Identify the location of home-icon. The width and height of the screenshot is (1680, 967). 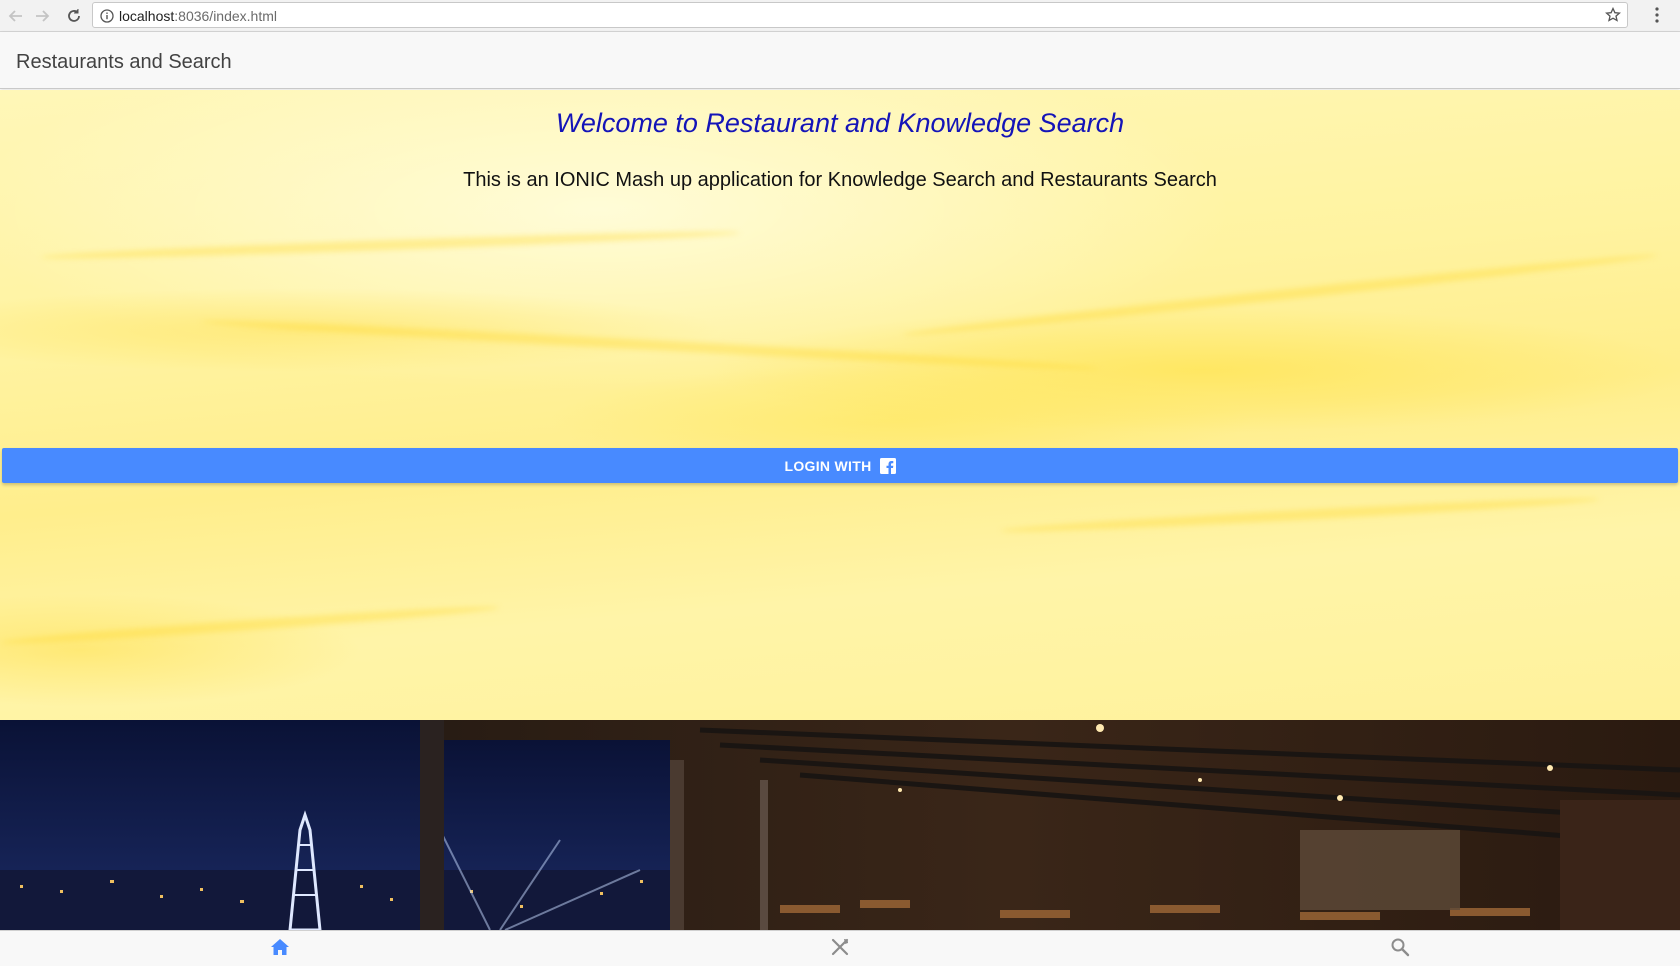
(280, 949).